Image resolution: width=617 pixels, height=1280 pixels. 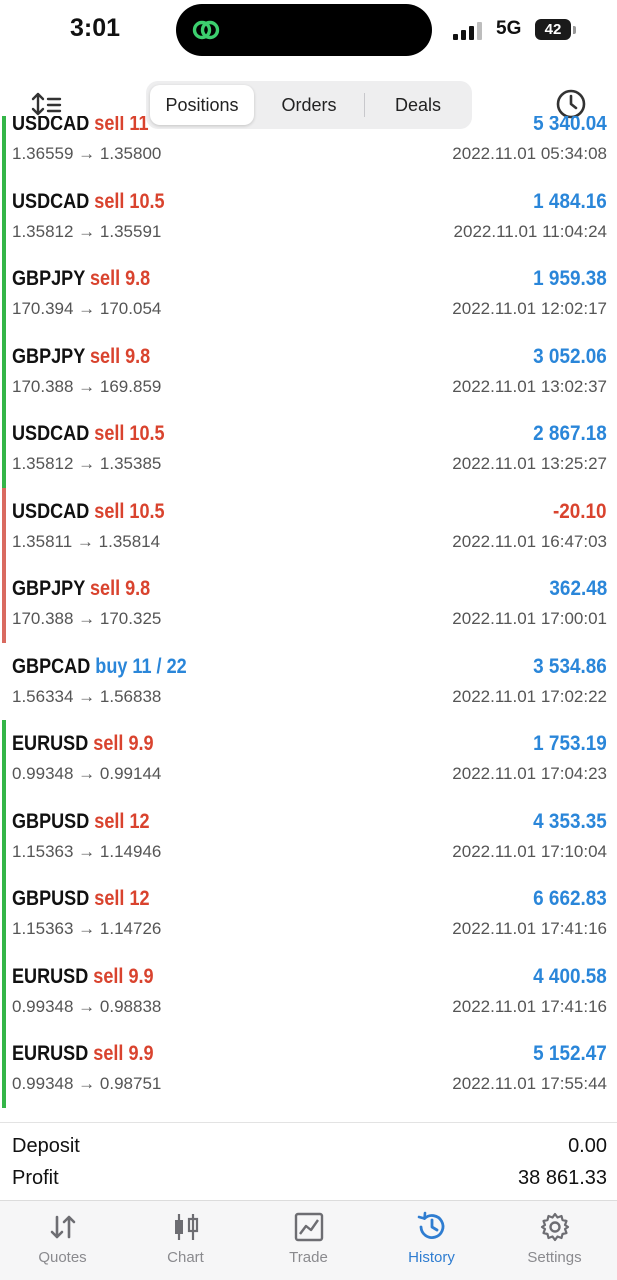 What do you see at coordinates (529, 541) in the screenshot?
I see `deal-time: 2022.11.01 16:47:03` at bounding box center [529, 541].